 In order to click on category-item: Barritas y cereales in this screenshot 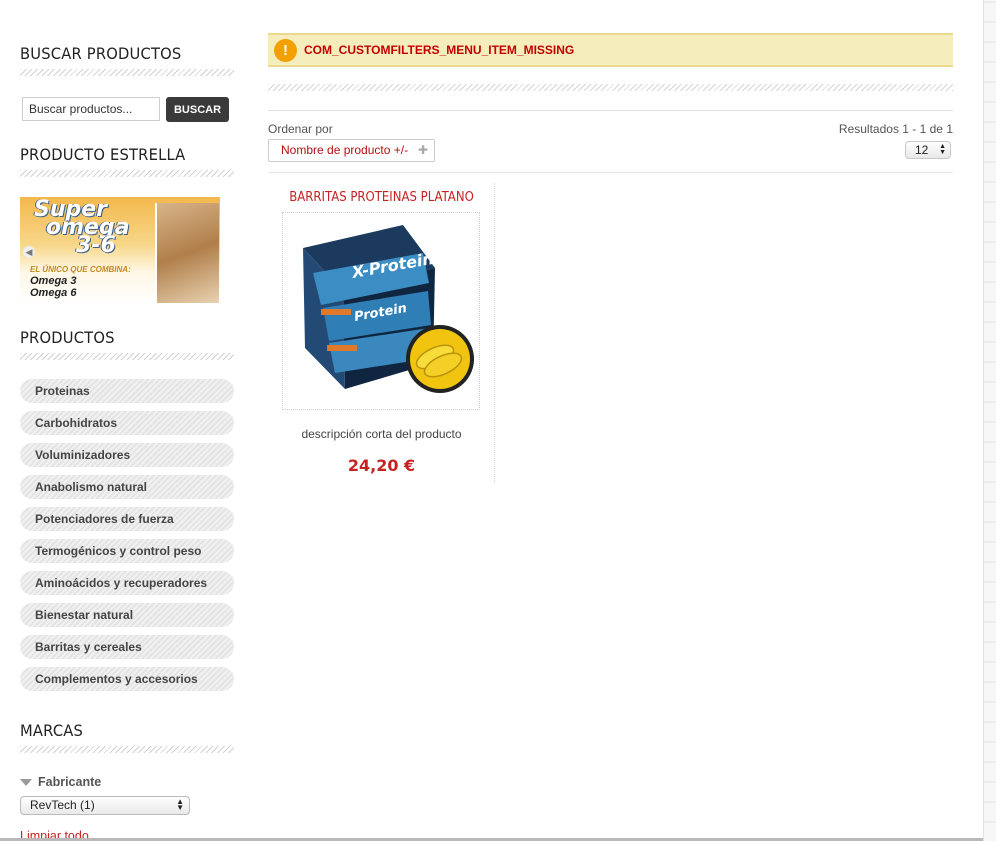, I will do `click(127, 647)`.